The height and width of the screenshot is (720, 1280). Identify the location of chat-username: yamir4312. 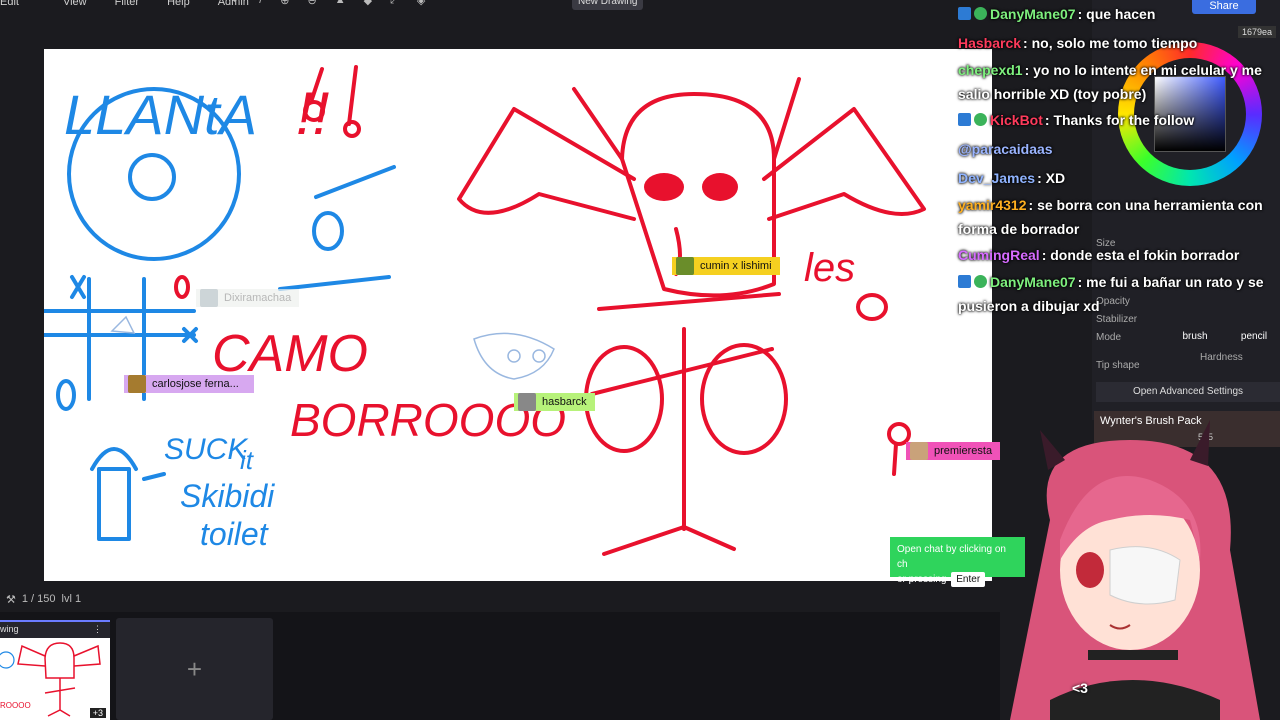
(992, 205).